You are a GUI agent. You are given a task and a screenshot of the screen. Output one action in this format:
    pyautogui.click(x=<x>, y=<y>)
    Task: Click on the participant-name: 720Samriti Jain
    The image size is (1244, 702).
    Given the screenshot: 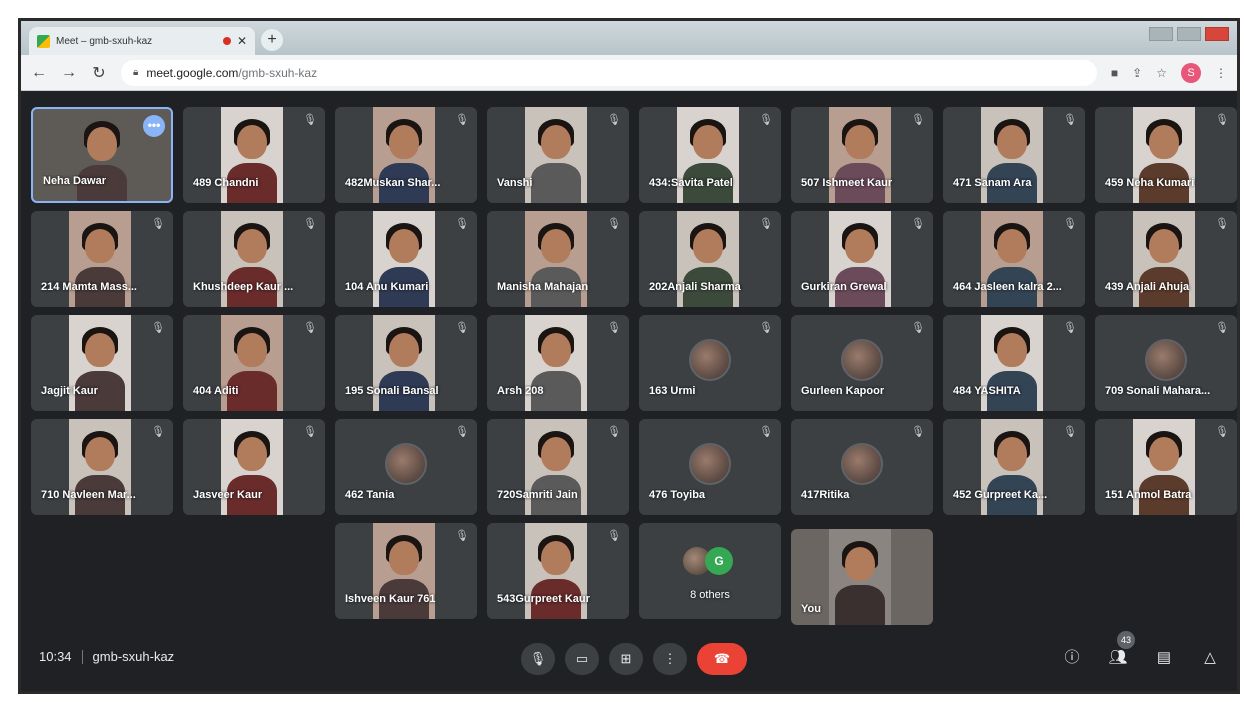 What is the action you would take?
    pyautogui.click(x=537, y=495)
    